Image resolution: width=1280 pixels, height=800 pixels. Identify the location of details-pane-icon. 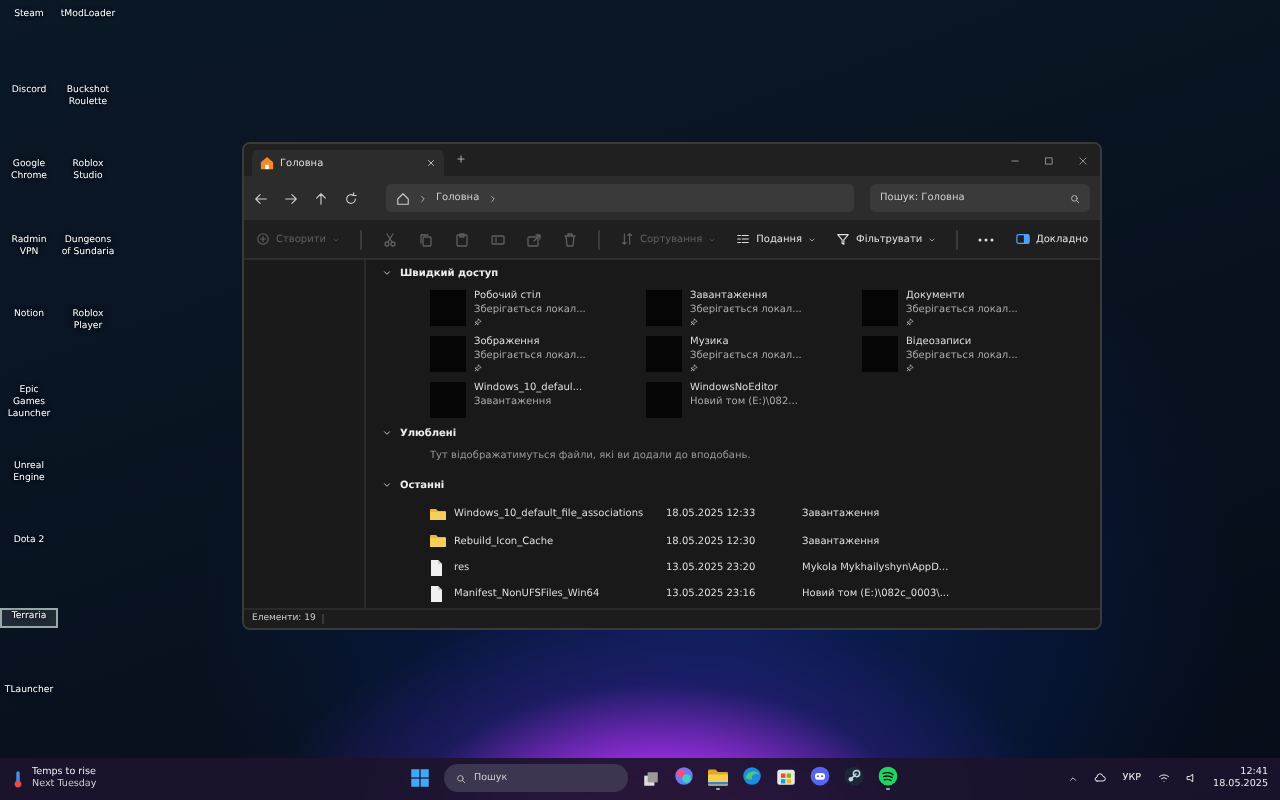
(1022, 239).